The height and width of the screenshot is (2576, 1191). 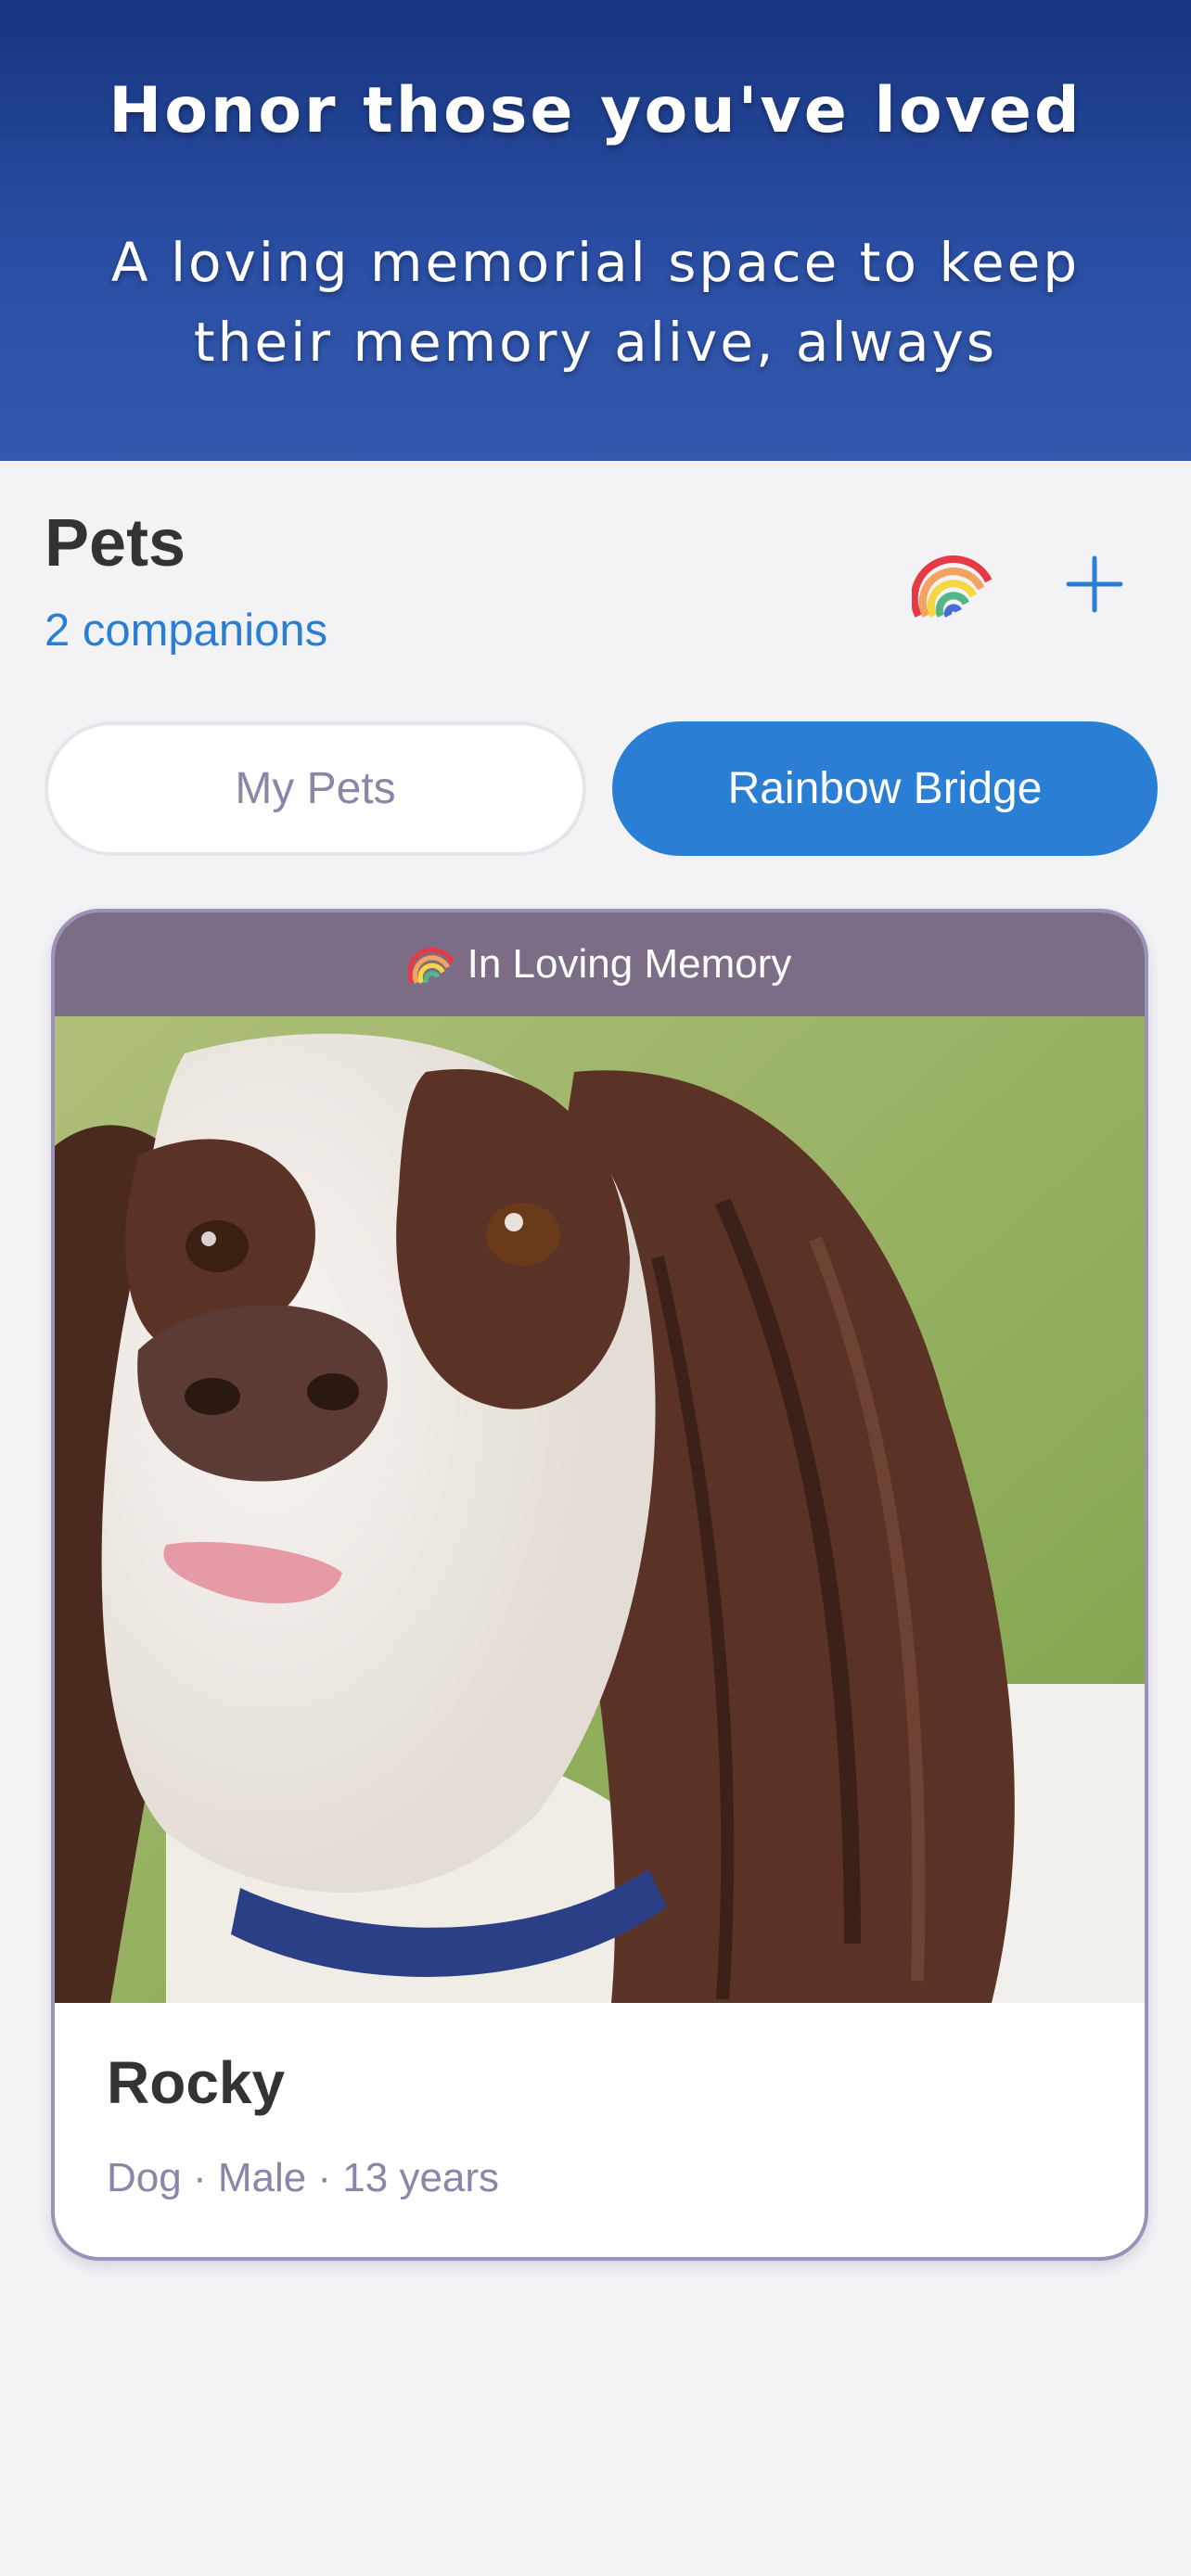 I want to click on tab-my-pets: My Pets, so click(x=315, y=789).